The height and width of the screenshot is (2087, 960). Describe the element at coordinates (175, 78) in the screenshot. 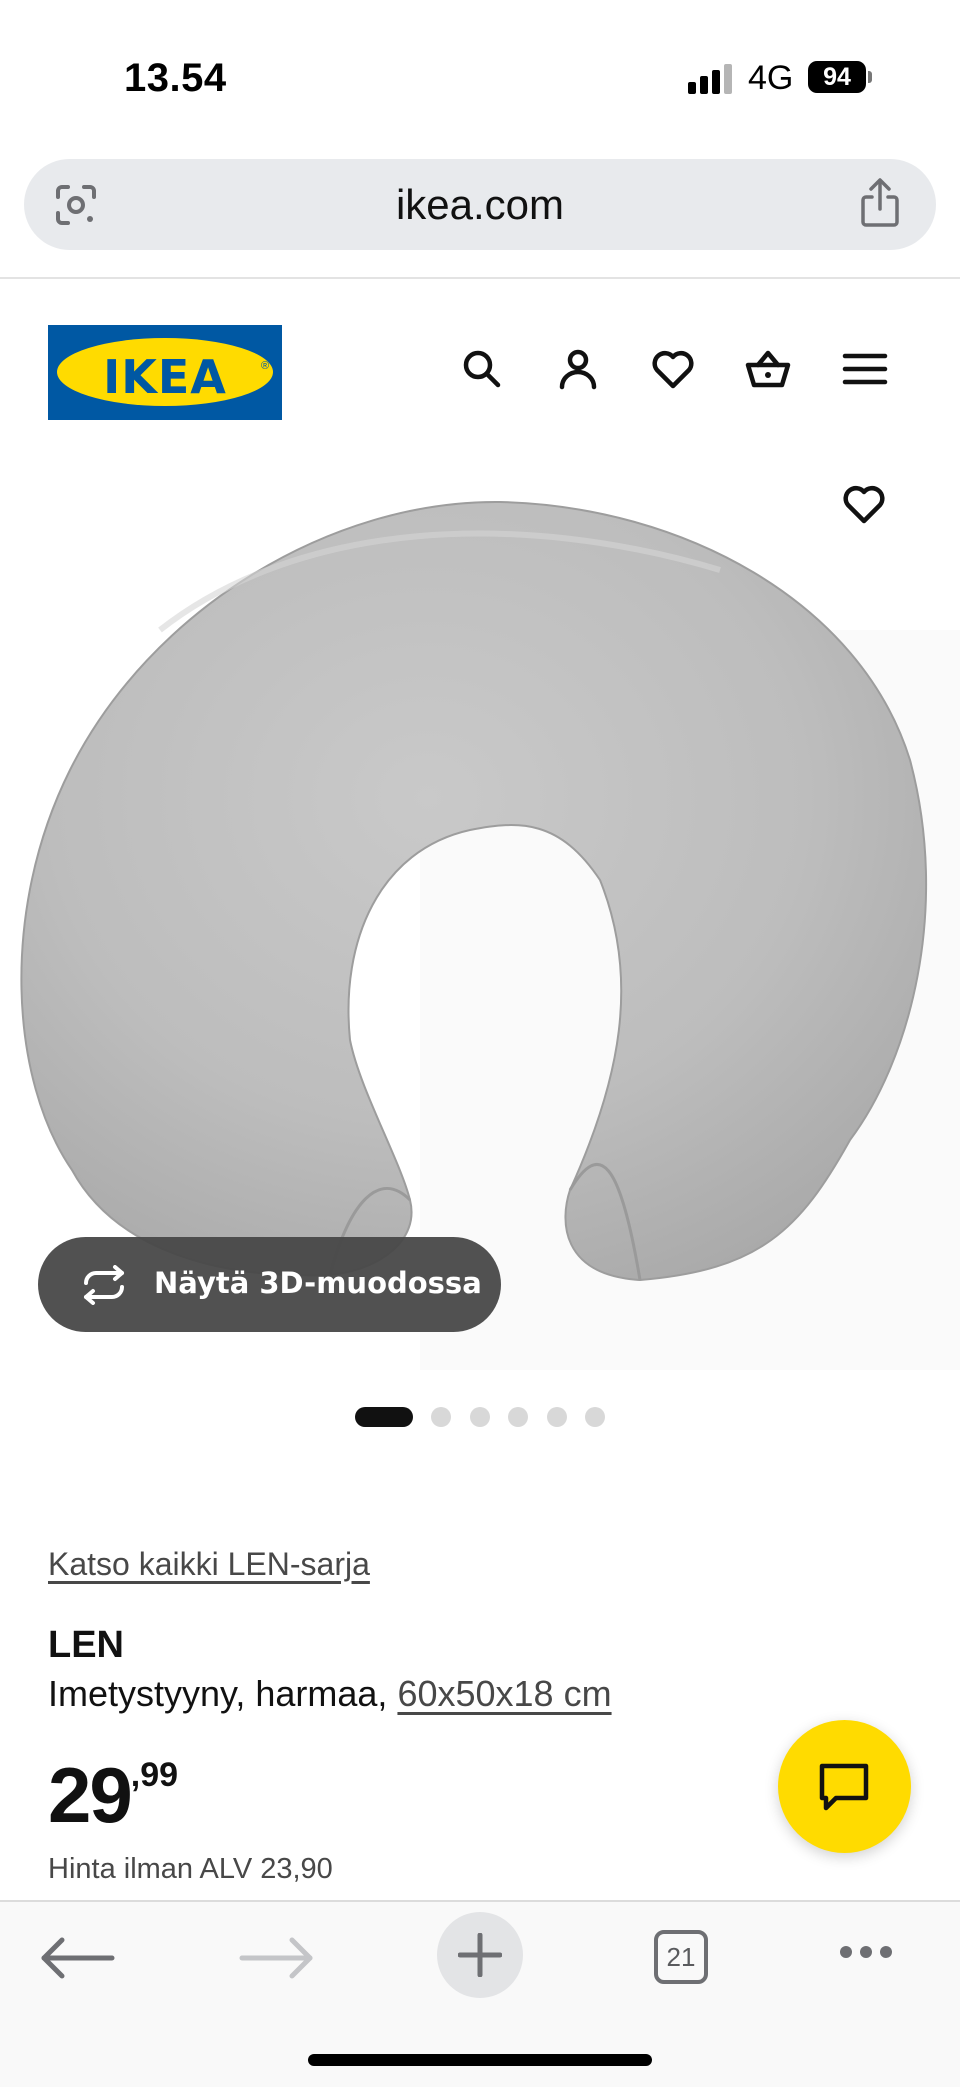

I see `status-time: 13.54` at that location.